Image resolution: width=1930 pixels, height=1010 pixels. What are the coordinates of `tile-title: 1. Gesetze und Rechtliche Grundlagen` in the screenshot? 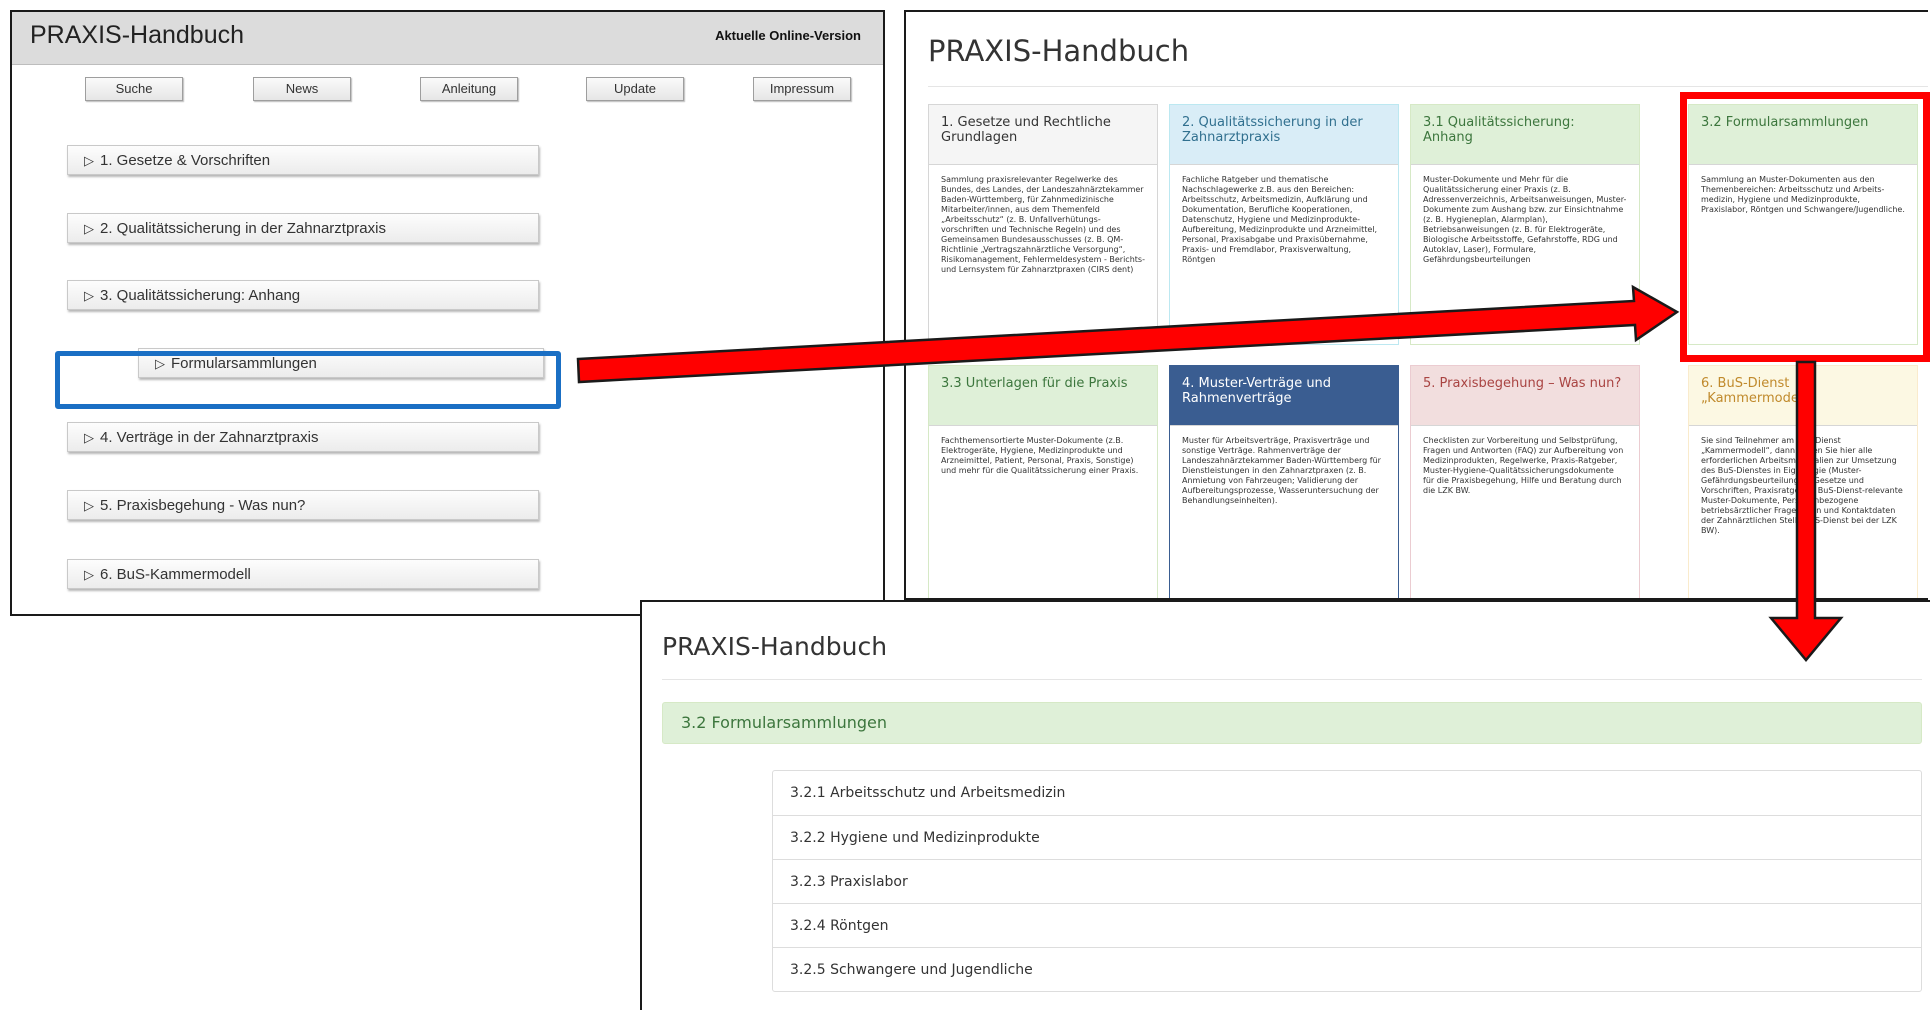 It's located at (1043, 135).